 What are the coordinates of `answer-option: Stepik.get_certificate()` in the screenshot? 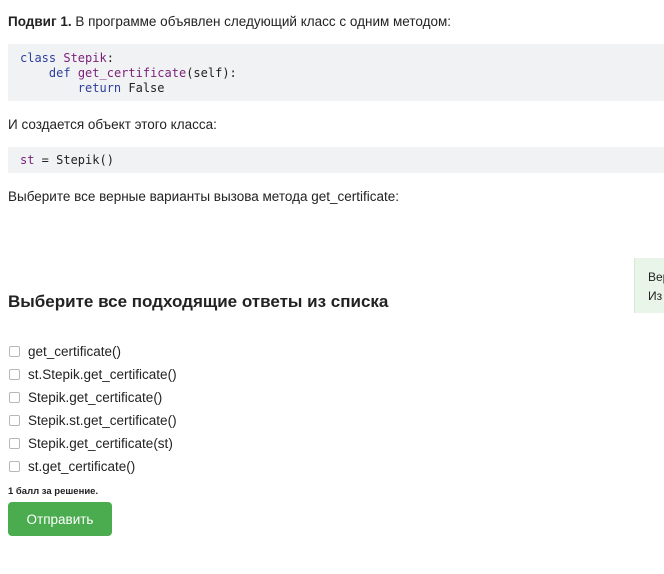 It's located at (92, 397).